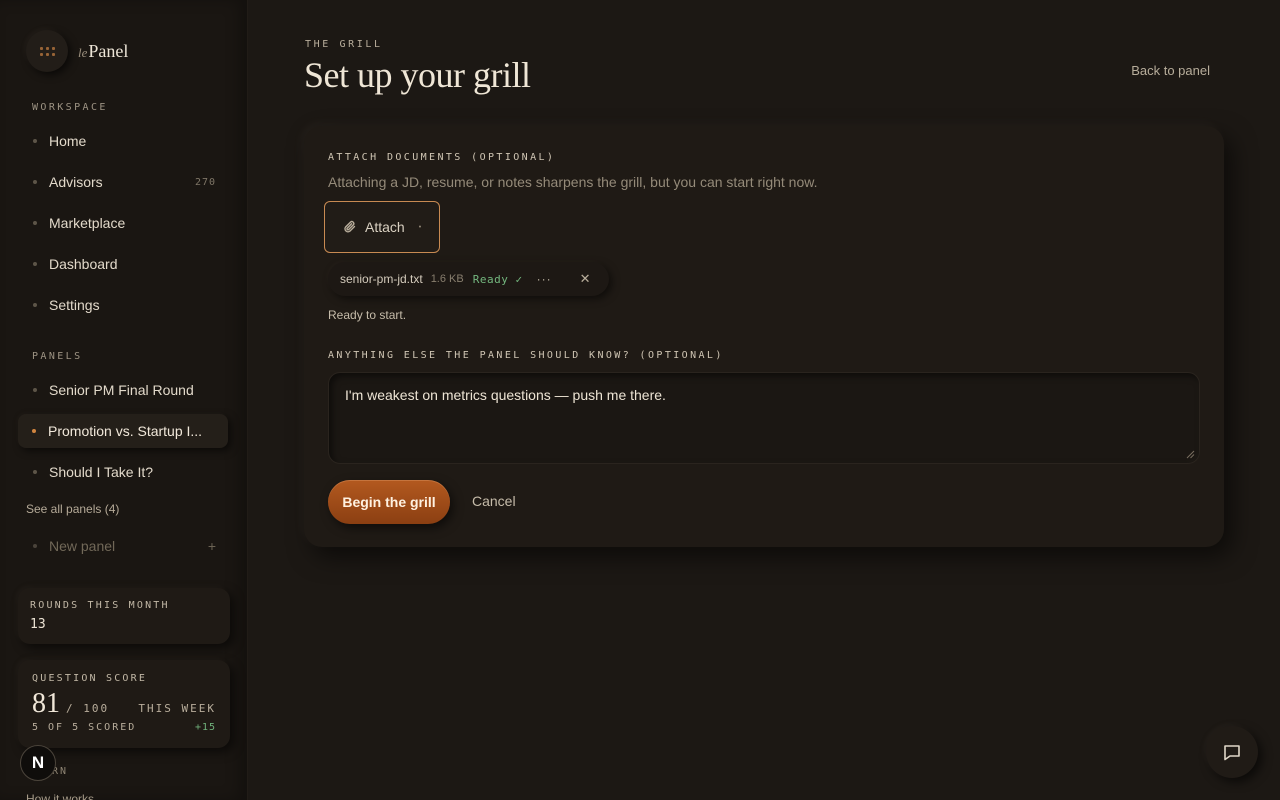 This screenshot has width=1280, height=800. I want to click on file-status: Ready ✓, so click(497, 279).